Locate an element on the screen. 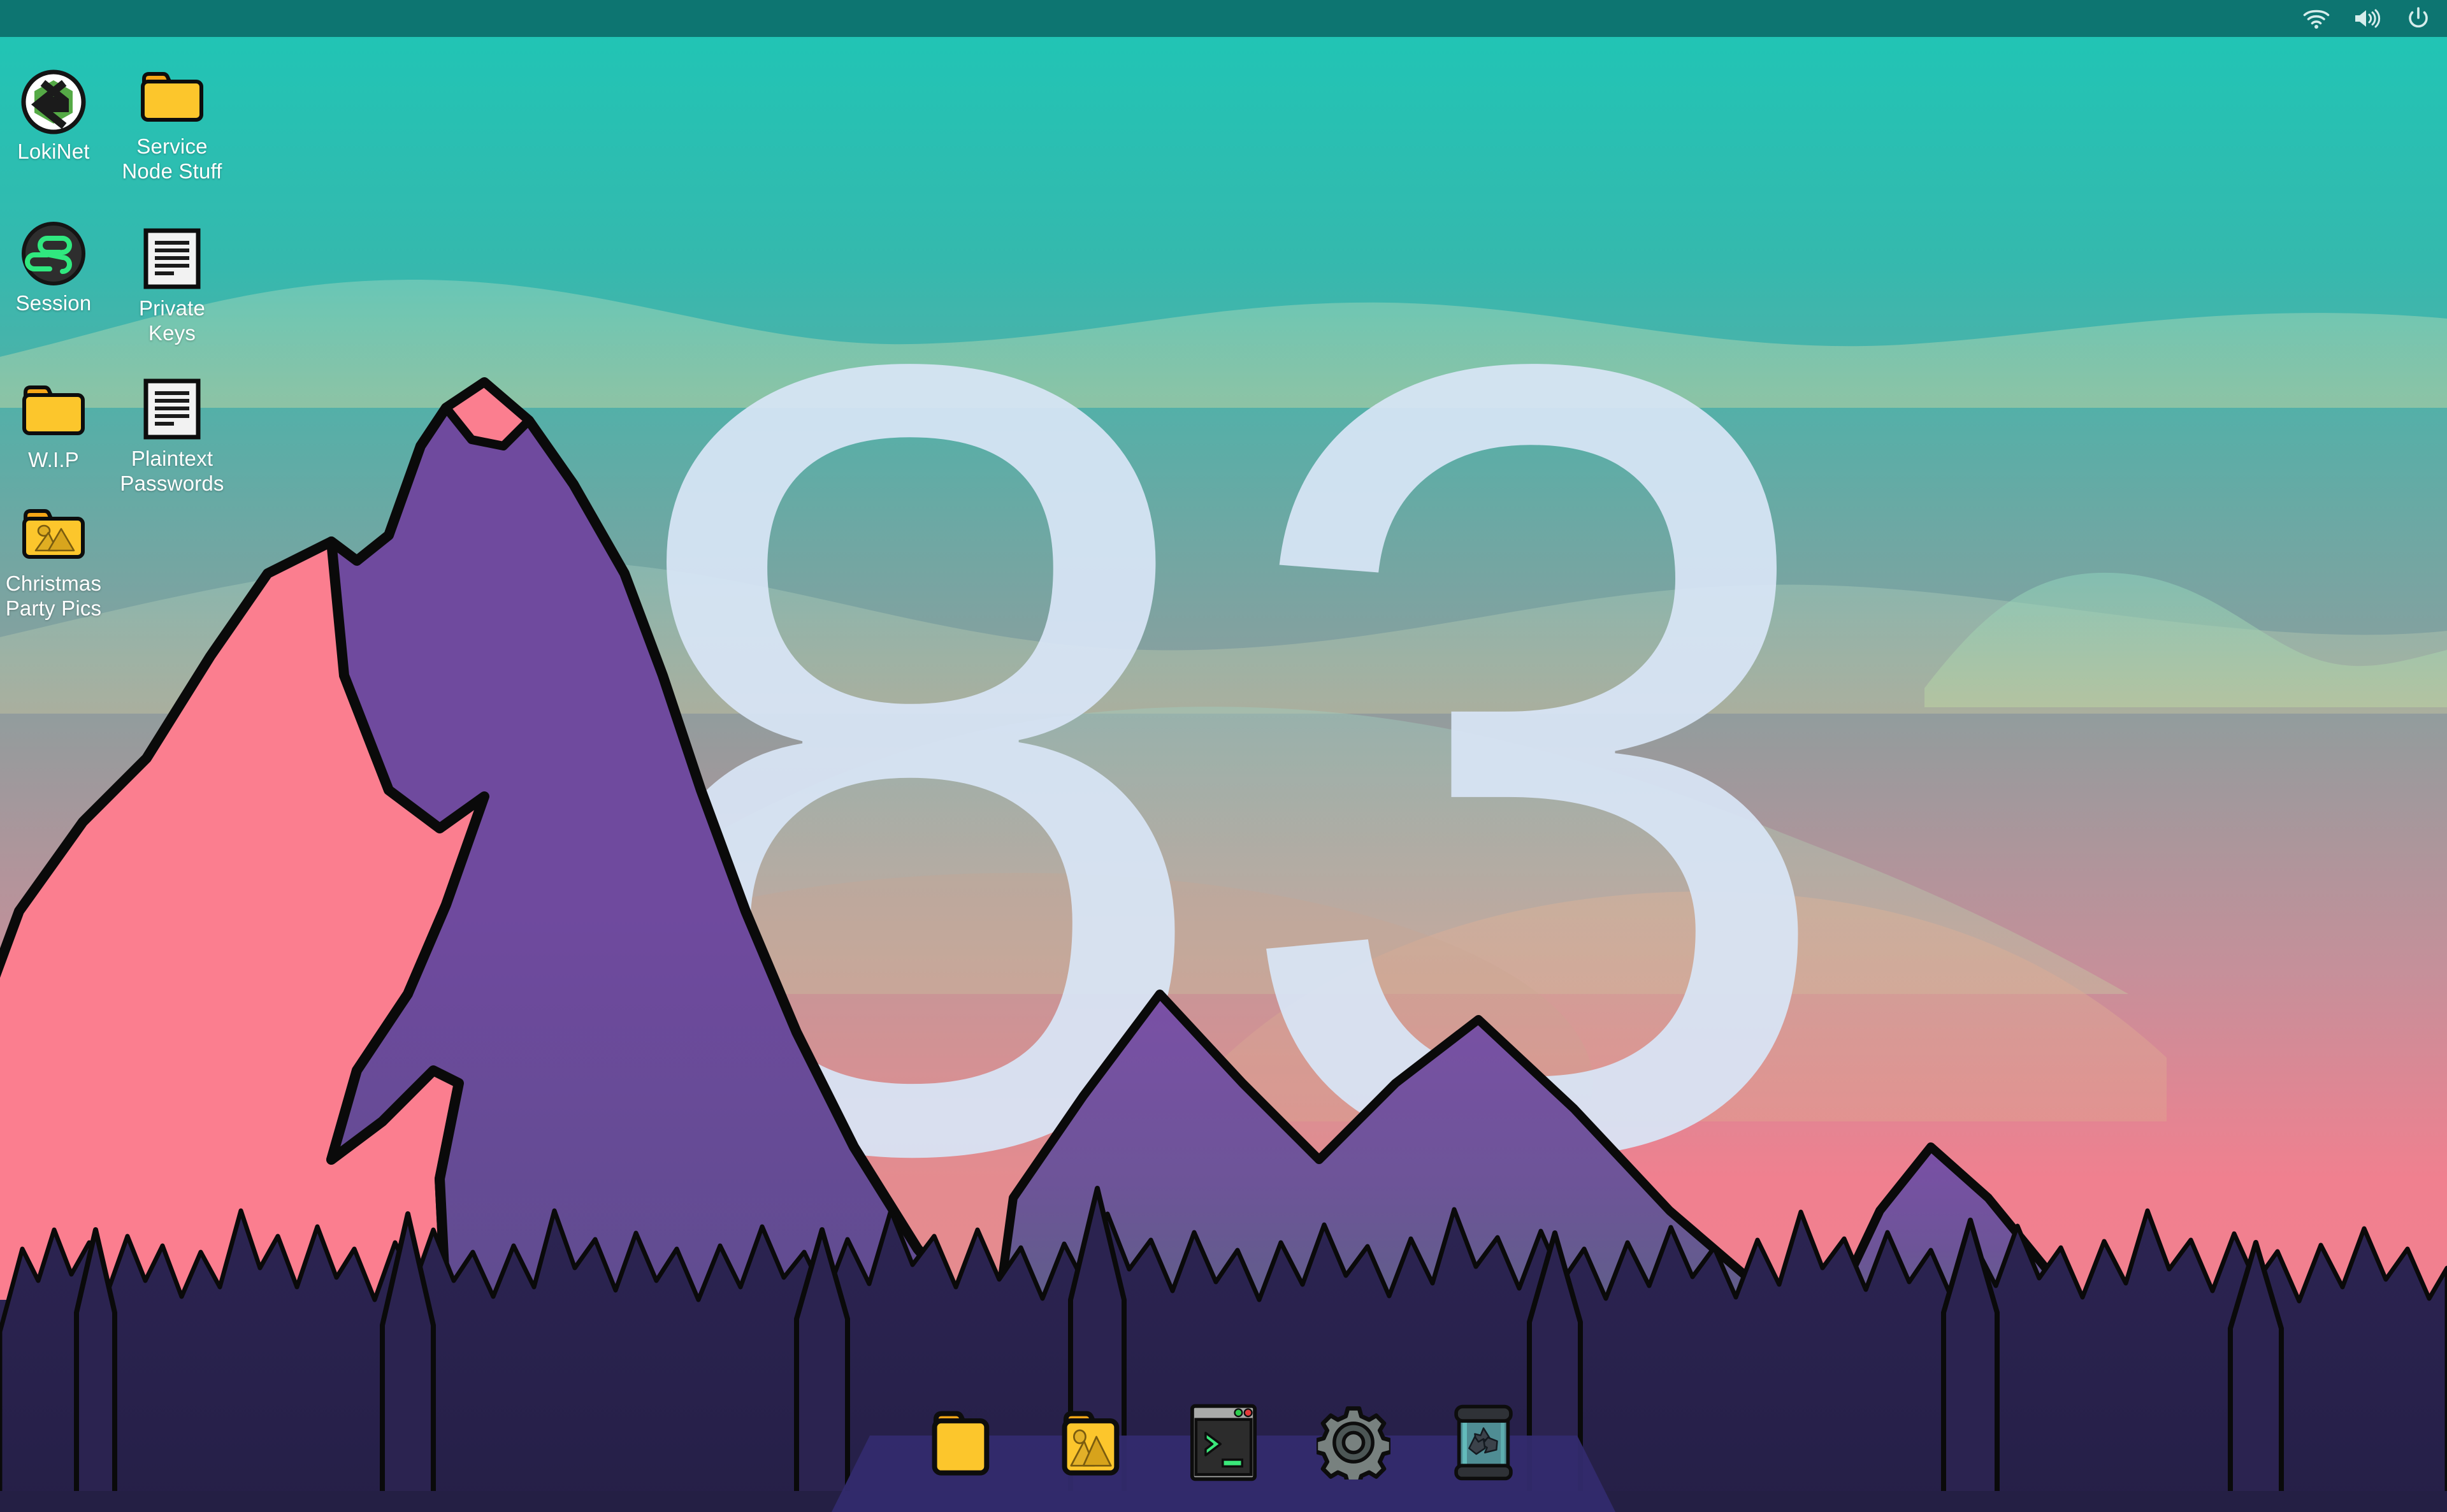 The height and width of the screenshot is (1512, 2447). desktop-icon-label: Session is located at coordinates (53, 303).